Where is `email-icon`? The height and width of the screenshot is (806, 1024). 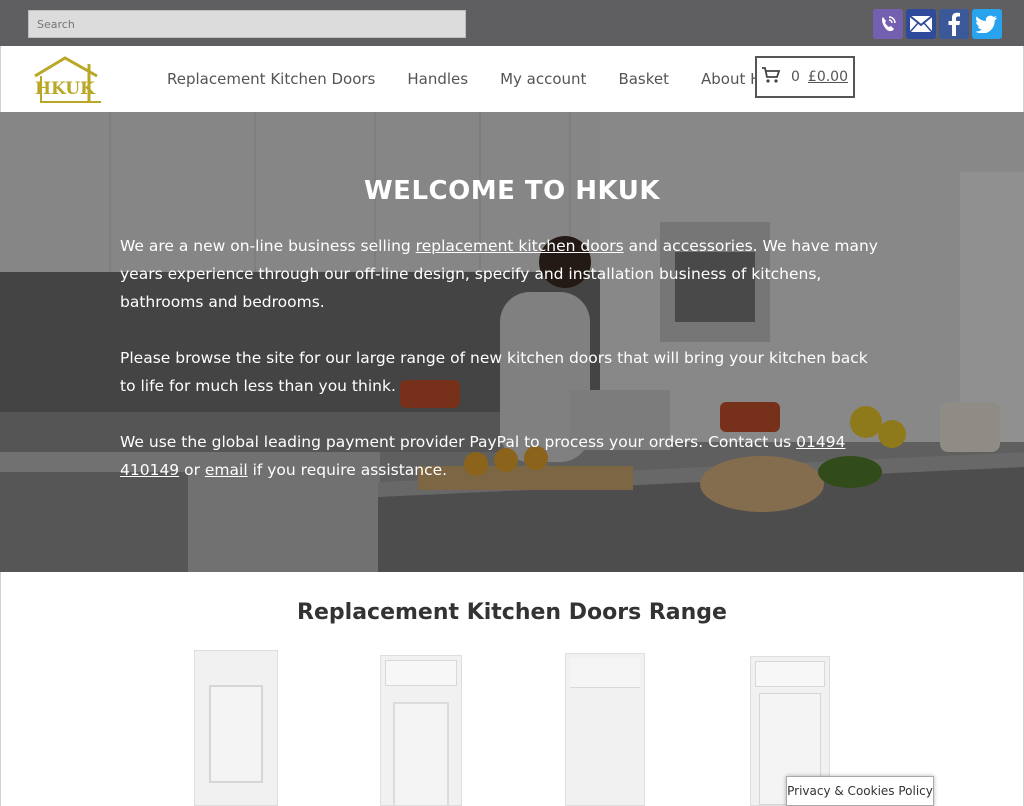
email-icon is located at coordinates (921, 24).